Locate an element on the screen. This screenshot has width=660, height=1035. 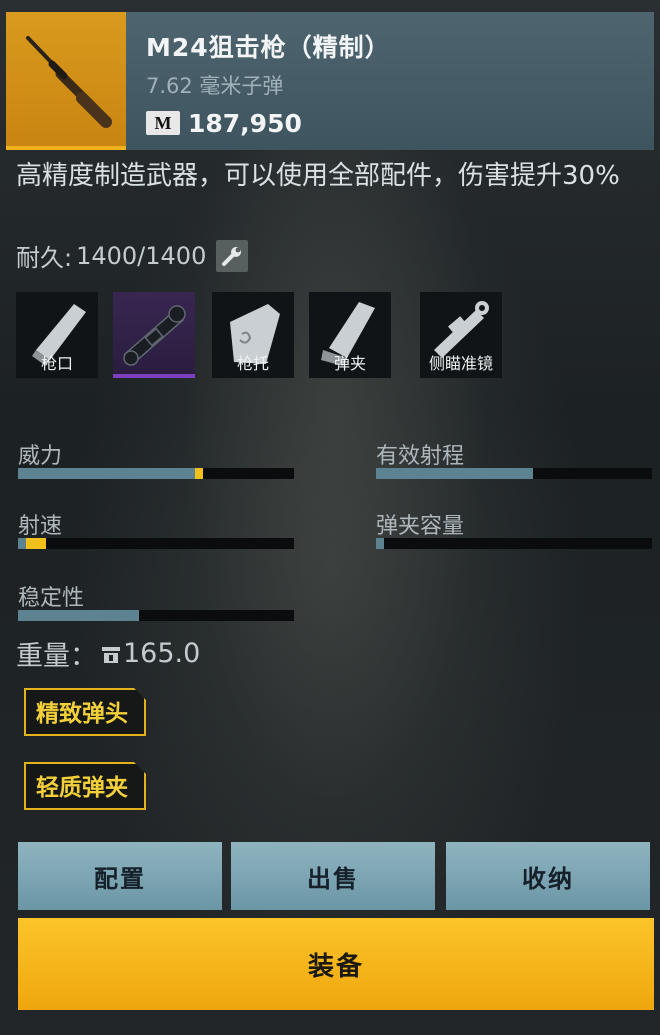
repair-button is located at coordinates (232, 255).